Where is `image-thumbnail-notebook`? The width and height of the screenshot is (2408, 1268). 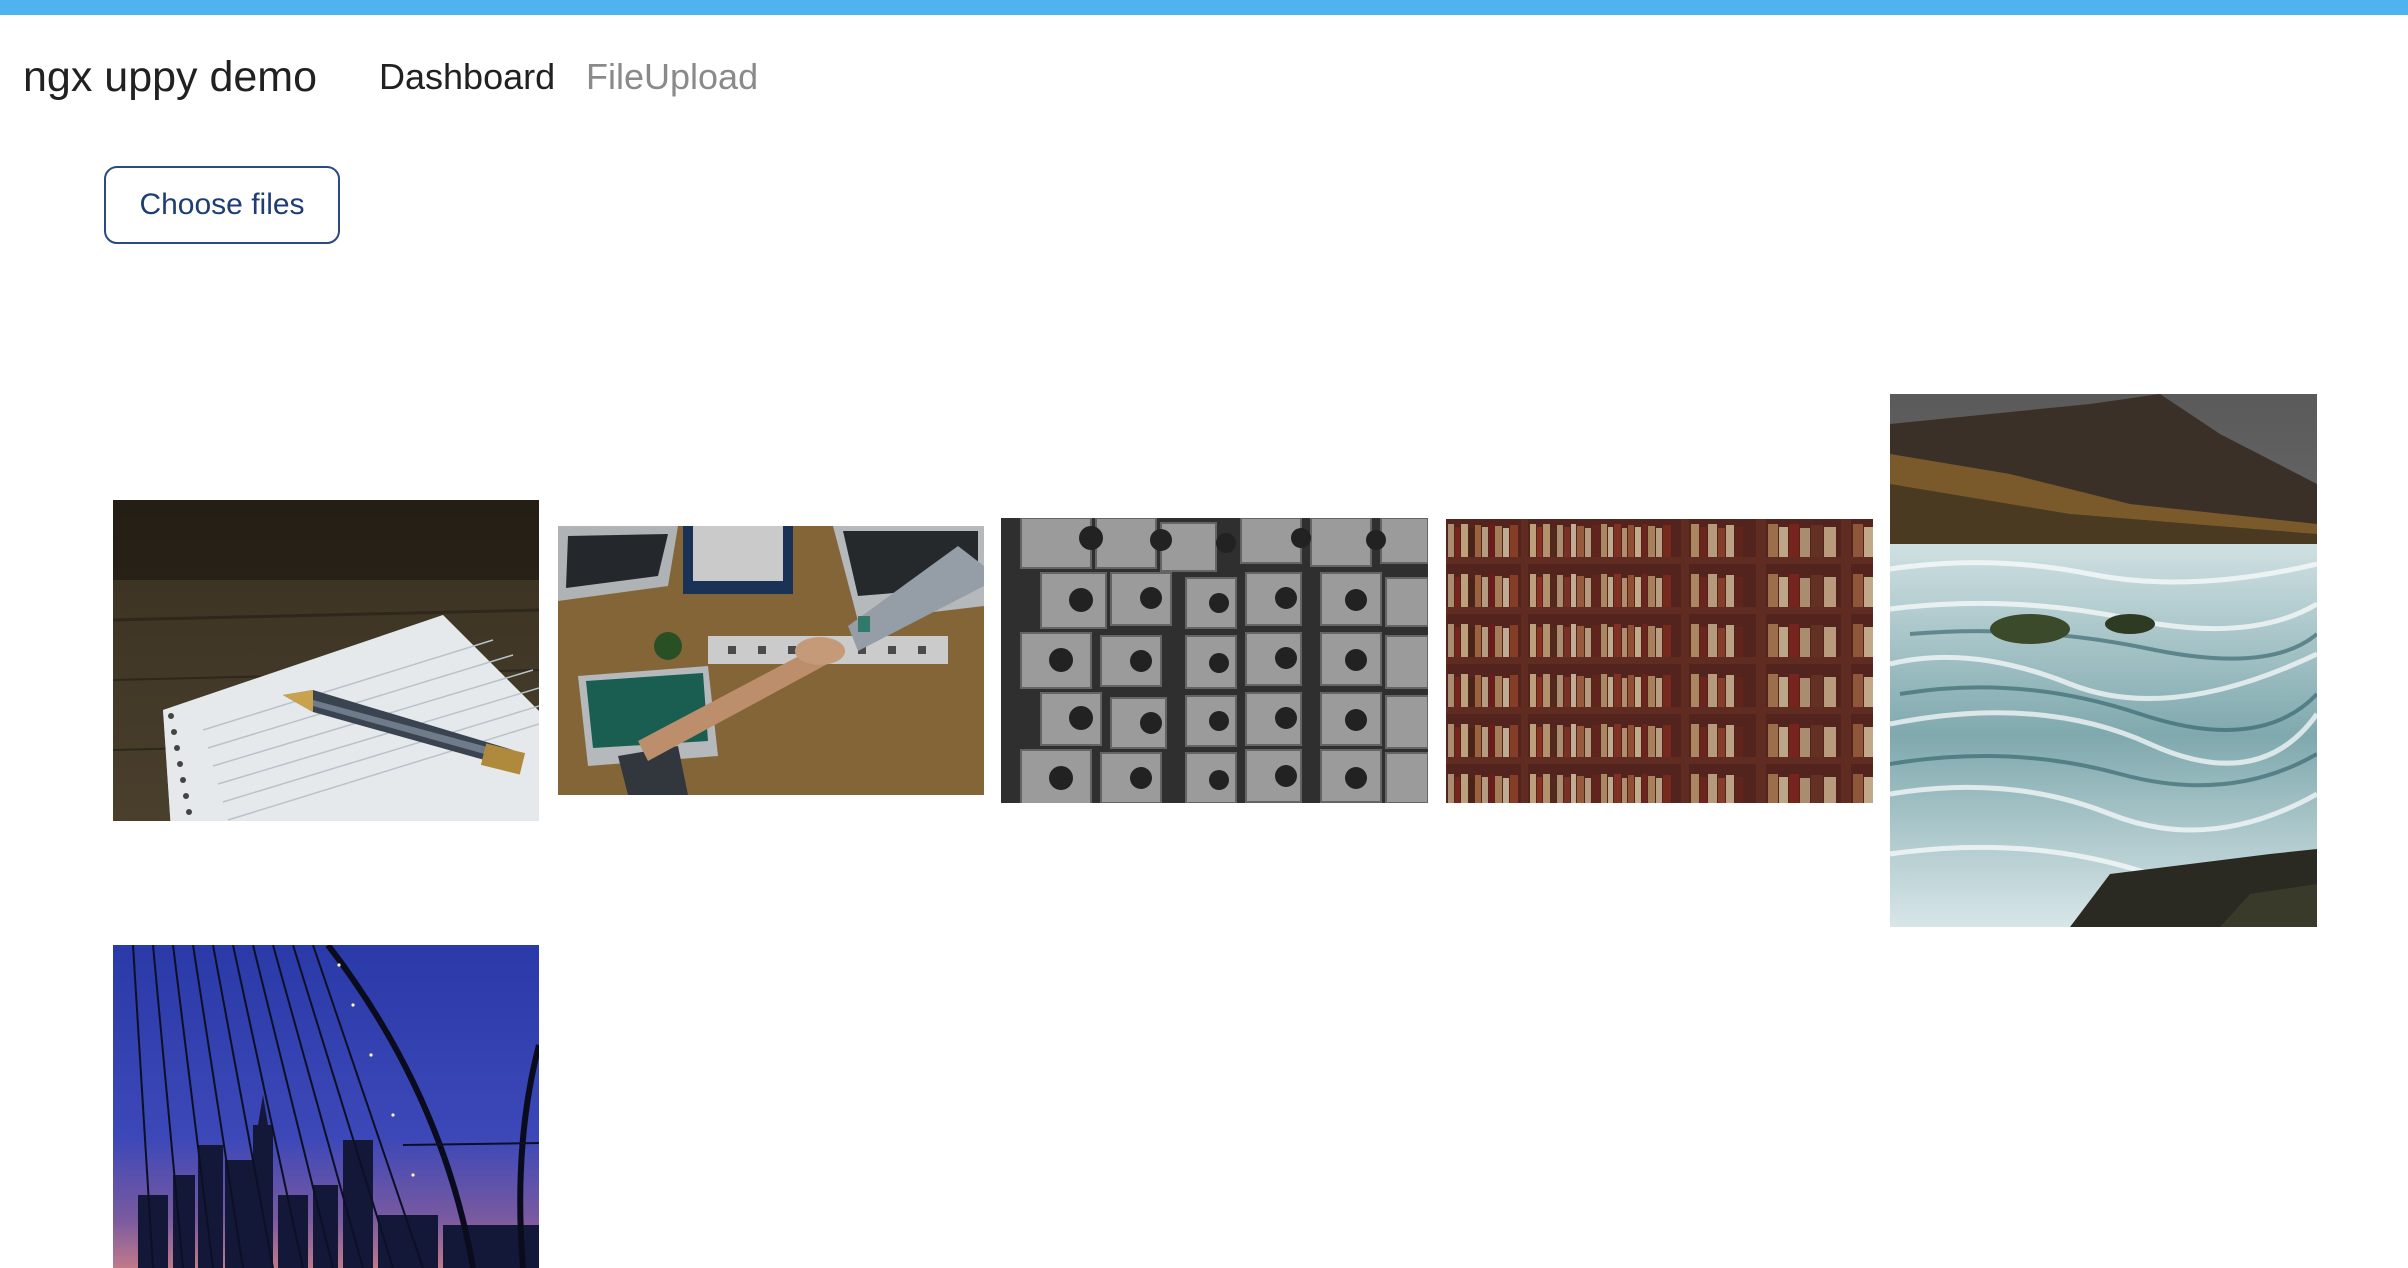 image-thumbnail-notebook is located at coordinates (326, 660).